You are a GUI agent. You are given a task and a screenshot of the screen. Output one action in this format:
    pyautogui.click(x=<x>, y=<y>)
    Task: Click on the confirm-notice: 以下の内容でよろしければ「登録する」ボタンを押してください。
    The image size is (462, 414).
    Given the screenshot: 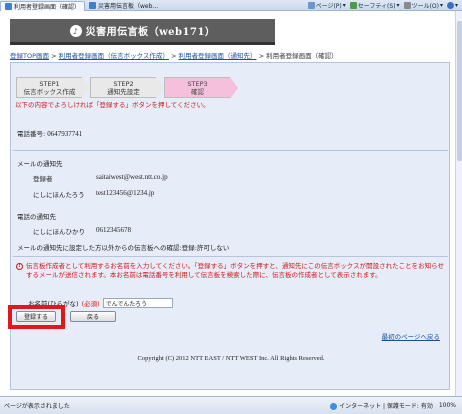 What is the action you would take?
    pyautogui.click(x=112, y=105)
    